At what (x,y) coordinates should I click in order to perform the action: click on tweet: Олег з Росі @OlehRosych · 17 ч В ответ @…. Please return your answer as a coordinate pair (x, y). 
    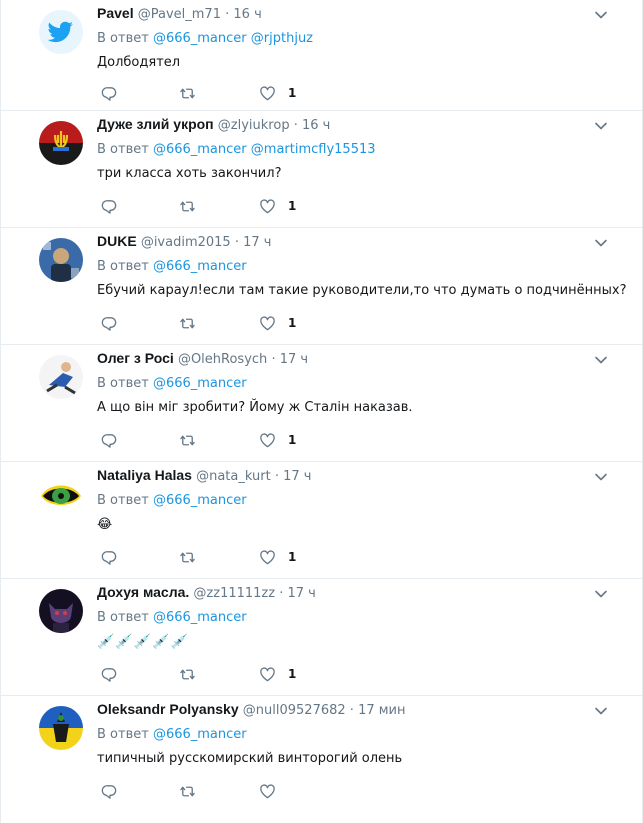
    Looking at the image, I should click on (321, 403).